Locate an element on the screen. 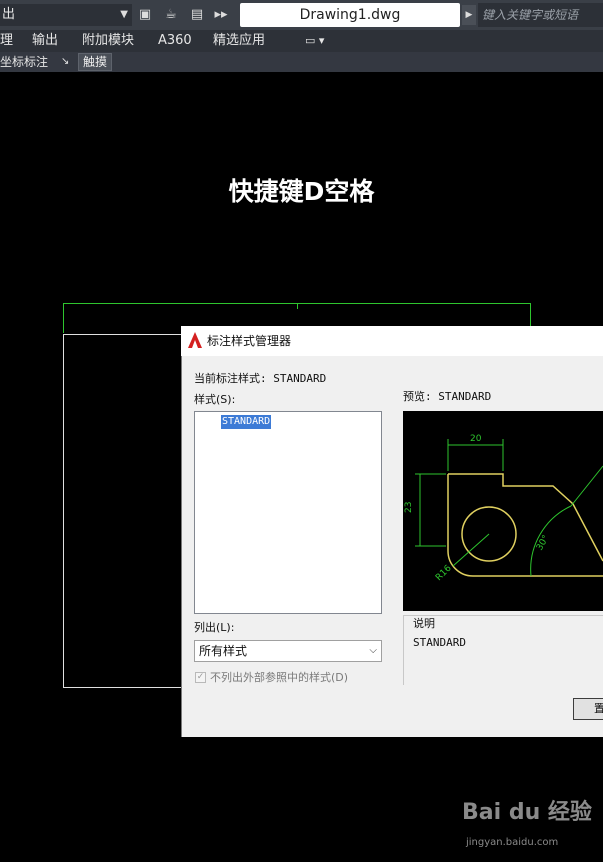 The image size is (603, 862). style-preview: 20 23 R16 30° is located at coordinates (503, 511).